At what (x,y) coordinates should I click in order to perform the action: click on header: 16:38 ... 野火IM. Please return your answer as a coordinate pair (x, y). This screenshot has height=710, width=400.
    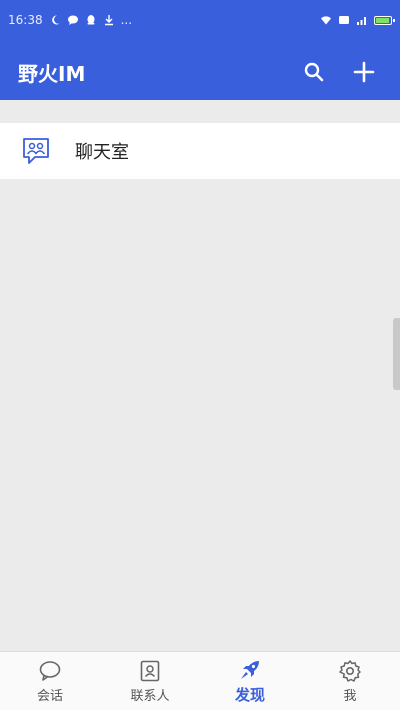
    Looking at the image, I should click on (200, 50).